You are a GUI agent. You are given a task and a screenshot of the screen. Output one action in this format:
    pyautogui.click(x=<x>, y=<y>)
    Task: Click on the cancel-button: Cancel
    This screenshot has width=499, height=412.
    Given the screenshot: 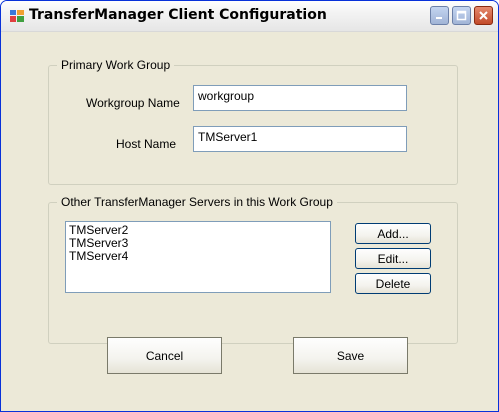 What is the action you would take?
    pyautogui.click(x=164, y=355)
    